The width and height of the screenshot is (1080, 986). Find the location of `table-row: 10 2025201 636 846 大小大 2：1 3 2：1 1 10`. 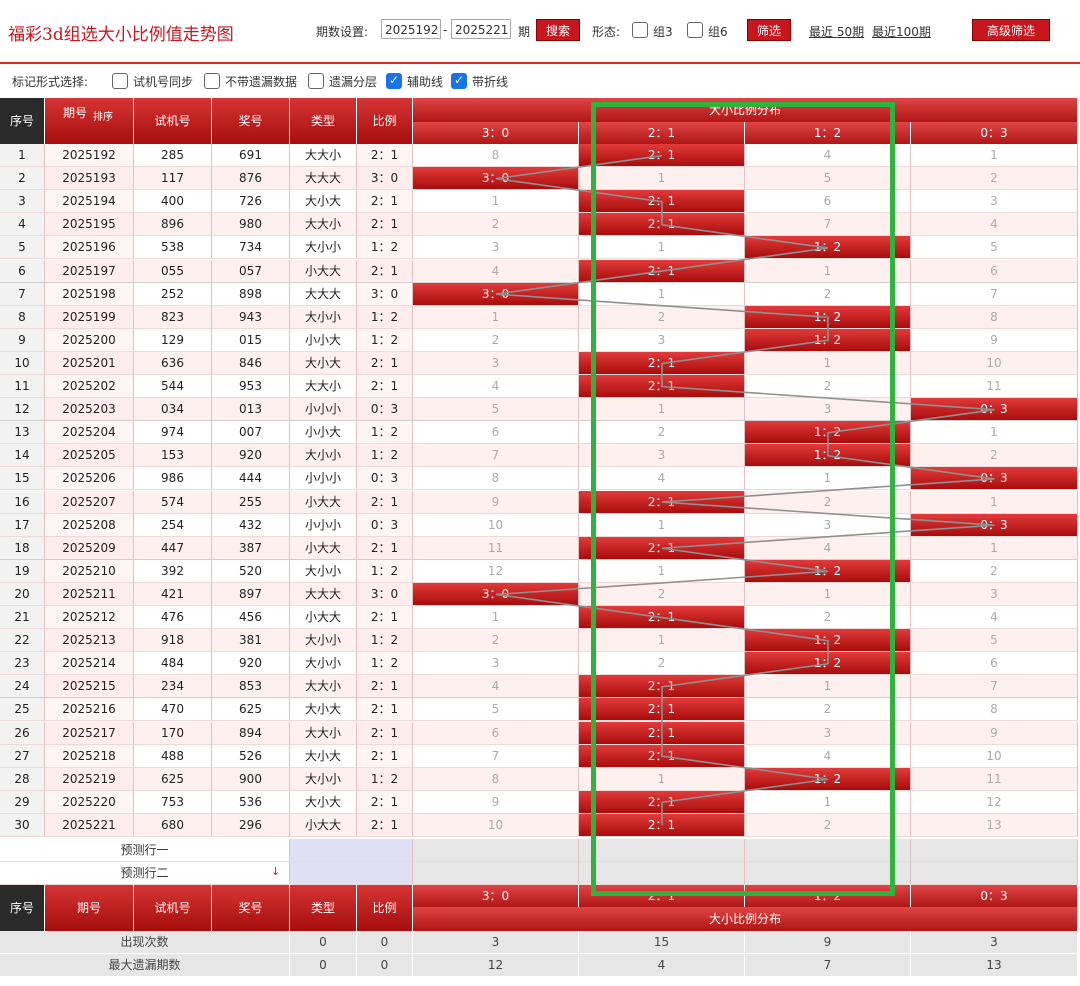

table-row: 10 2025201 636 846 大小大 2：1 3 2：1 1 10 is located at coordinates (539, 363).